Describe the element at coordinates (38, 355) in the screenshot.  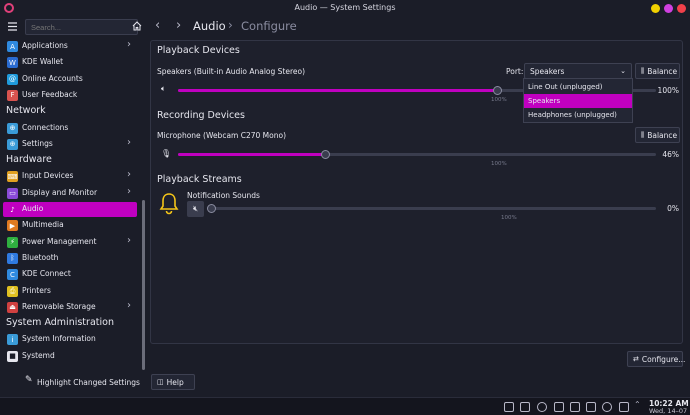
I see `sidebar-item-label: Systemd` at that location.